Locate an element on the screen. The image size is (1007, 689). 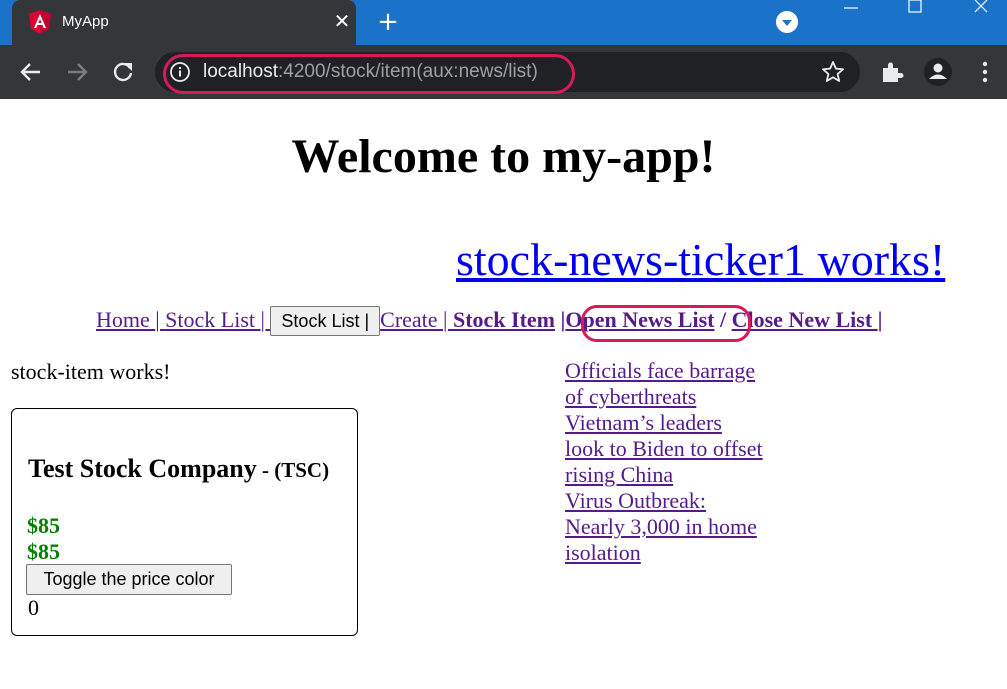
forward-icon is located at coordinates (77, 72).